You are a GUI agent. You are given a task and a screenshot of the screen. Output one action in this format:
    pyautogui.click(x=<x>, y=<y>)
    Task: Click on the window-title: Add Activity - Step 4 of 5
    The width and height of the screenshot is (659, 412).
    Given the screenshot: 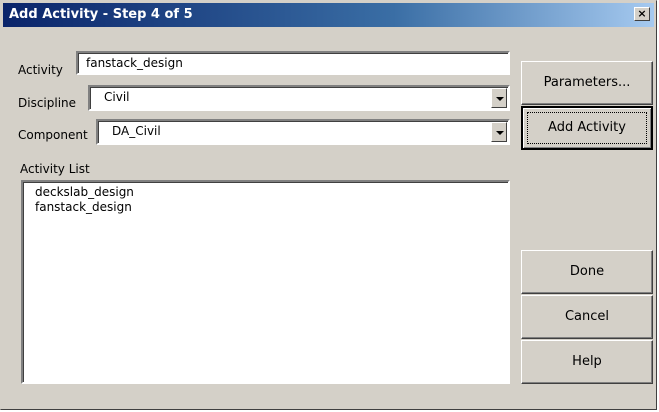 What is the action you would take?
    pyautogui.click(x=101, y=14)
    